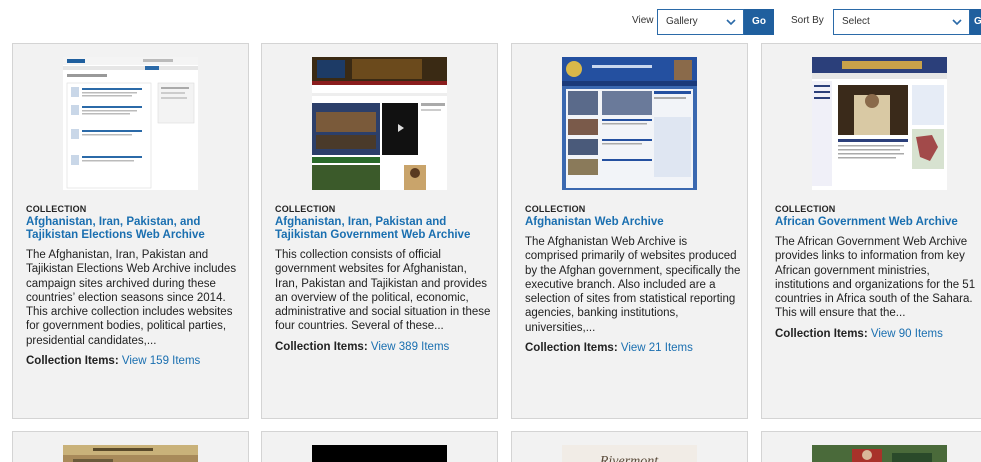 Image resolution: width=981 pixels, height=462 pixels. I want to click on collection-items: Collection Items: View 159 Items, so click(134, 361).